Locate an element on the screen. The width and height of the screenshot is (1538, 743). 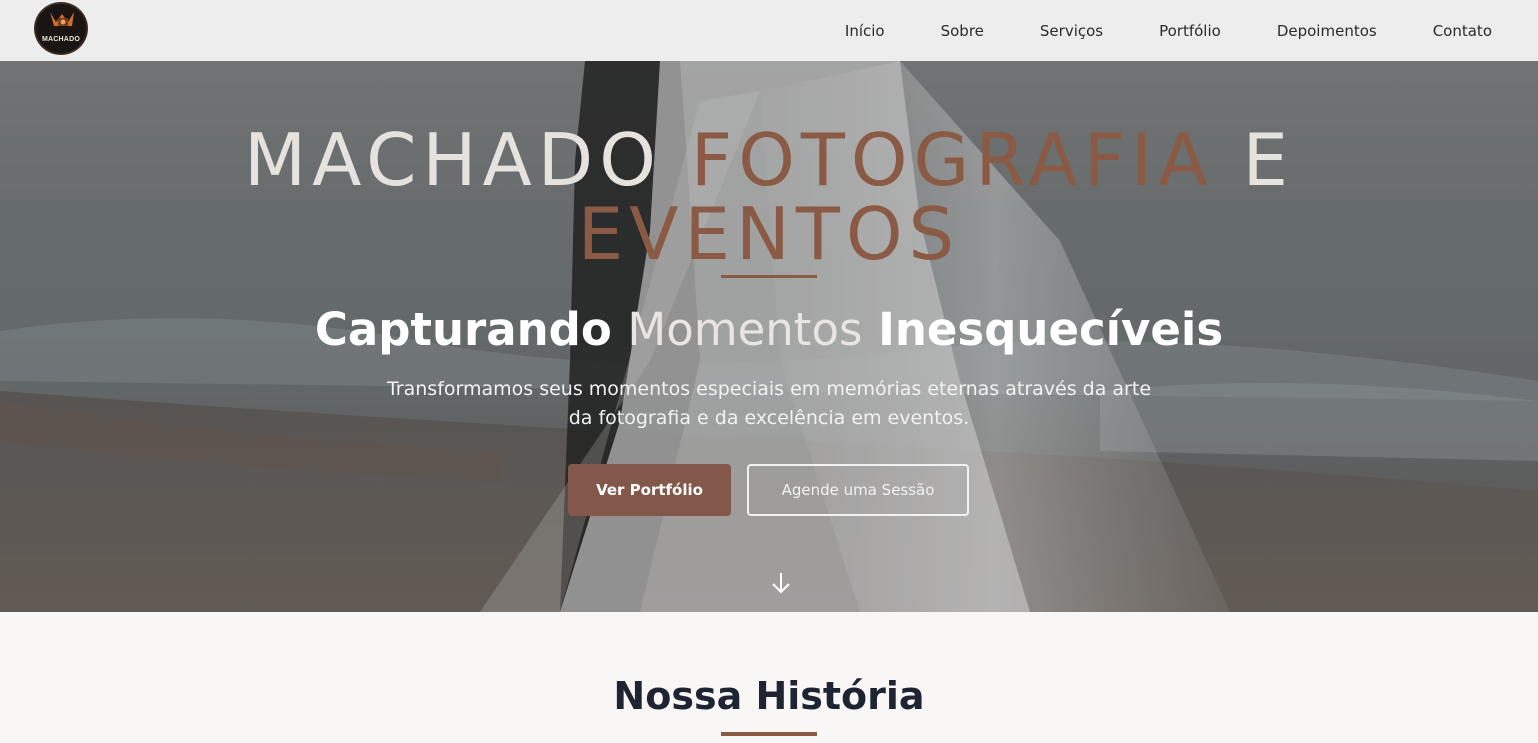
nav-link-portfolio: Portfólio is located at coordinates (1190, 31).